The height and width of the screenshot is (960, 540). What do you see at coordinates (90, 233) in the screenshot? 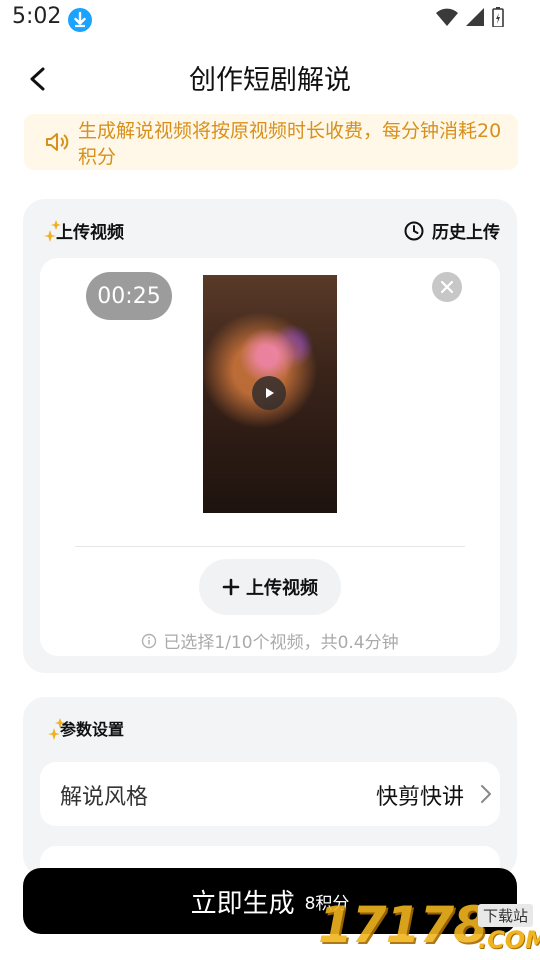
I see `upload-section-title: 上传视频` at bounding box center [90, 233].